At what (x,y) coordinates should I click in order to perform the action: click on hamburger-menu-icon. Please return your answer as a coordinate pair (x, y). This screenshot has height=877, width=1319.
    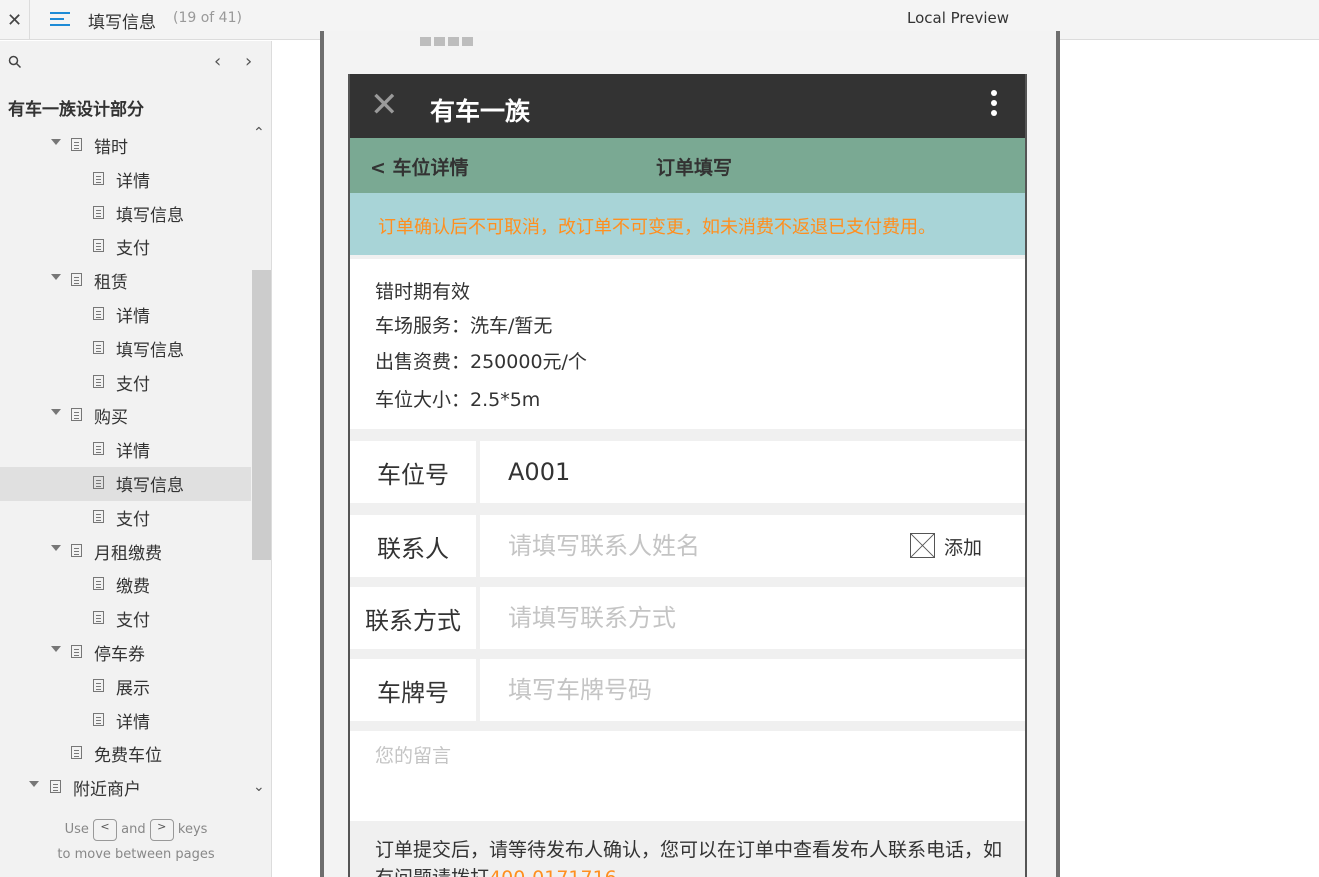
    Looking at the image, I should click on (60, 19).